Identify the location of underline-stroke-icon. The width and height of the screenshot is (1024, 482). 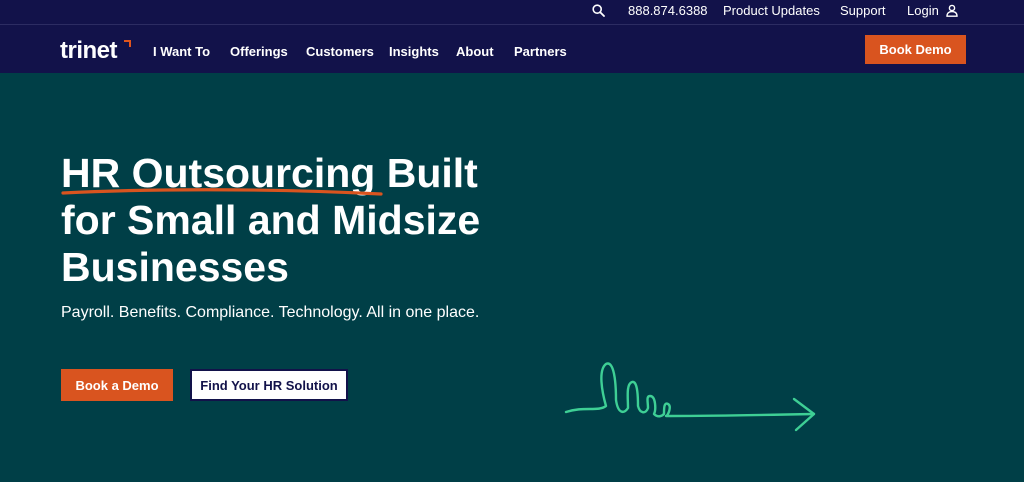
(222, 192).